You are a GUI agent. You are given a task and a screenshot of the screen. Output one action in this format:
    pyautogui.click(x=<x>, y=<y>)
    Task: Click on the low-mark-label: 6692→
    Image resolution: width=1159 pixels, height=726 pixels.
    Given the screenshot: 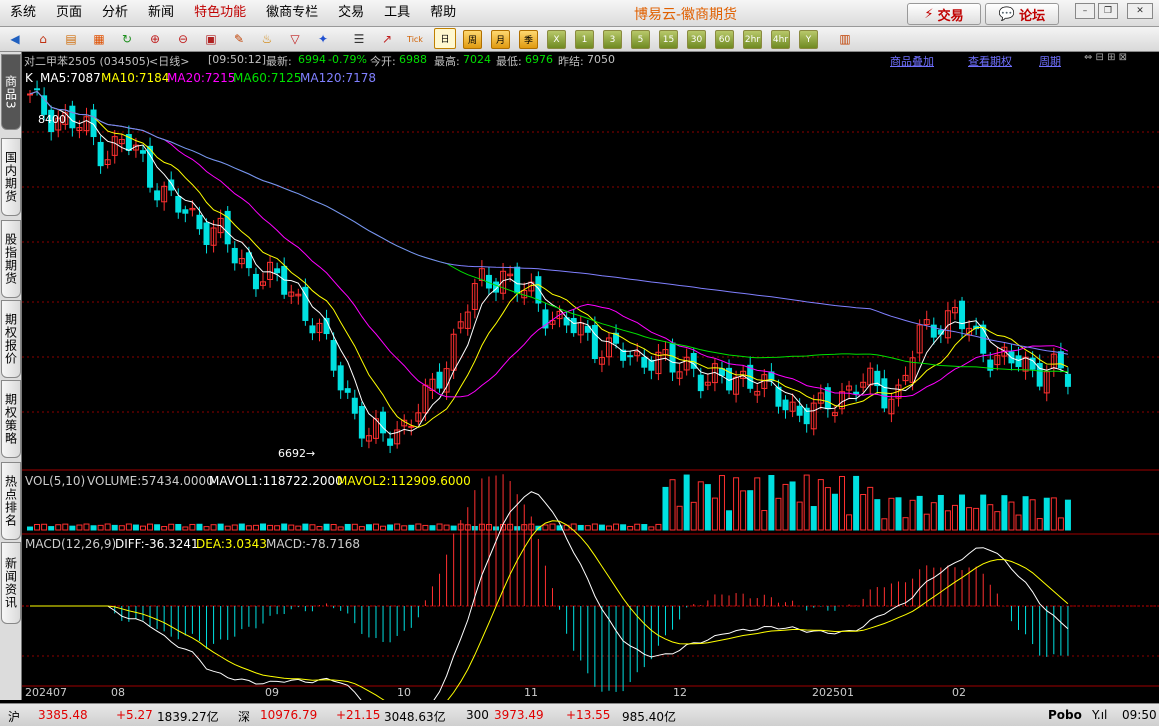 What is the action you would take?
    pyautogui.click(x=297, y=453)
    